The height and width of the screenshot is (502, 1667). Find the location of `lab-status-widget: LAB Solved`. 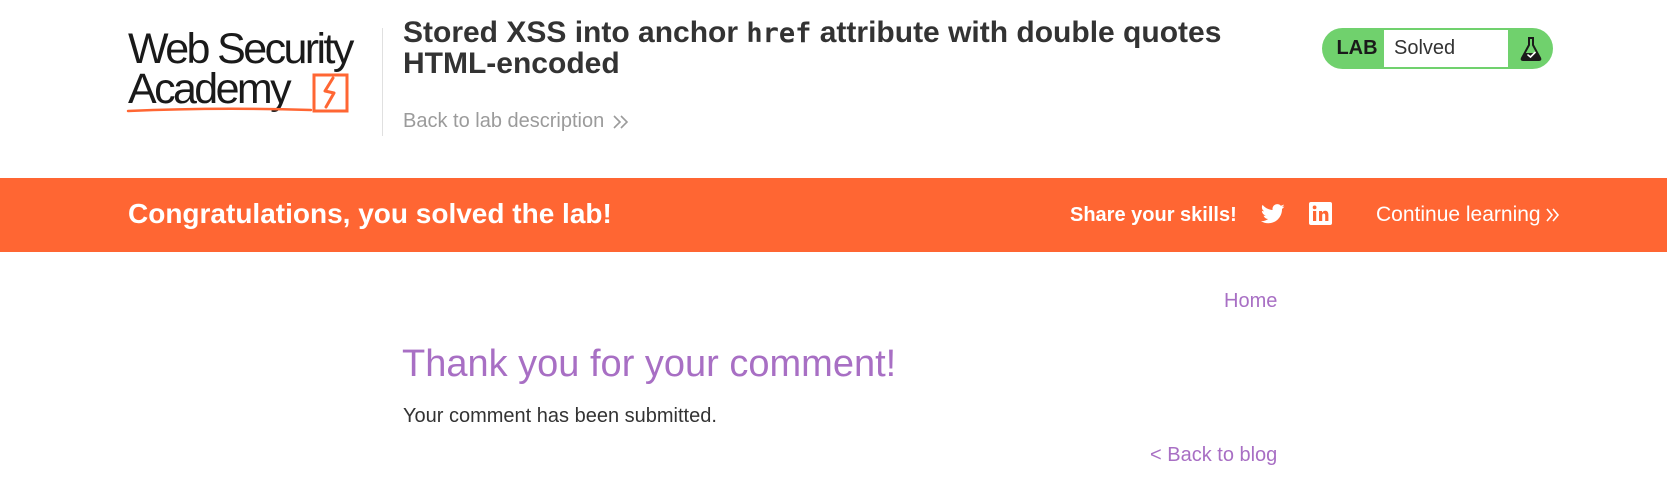

lab-status-widget: LAB Solved is located at coordinates (1437, 48).